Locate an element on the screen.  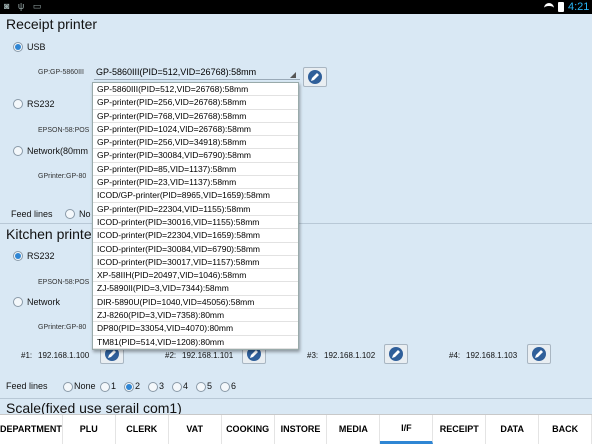
kitchen-printer-title: Kitchen printer is located at coordinates (51, 234).